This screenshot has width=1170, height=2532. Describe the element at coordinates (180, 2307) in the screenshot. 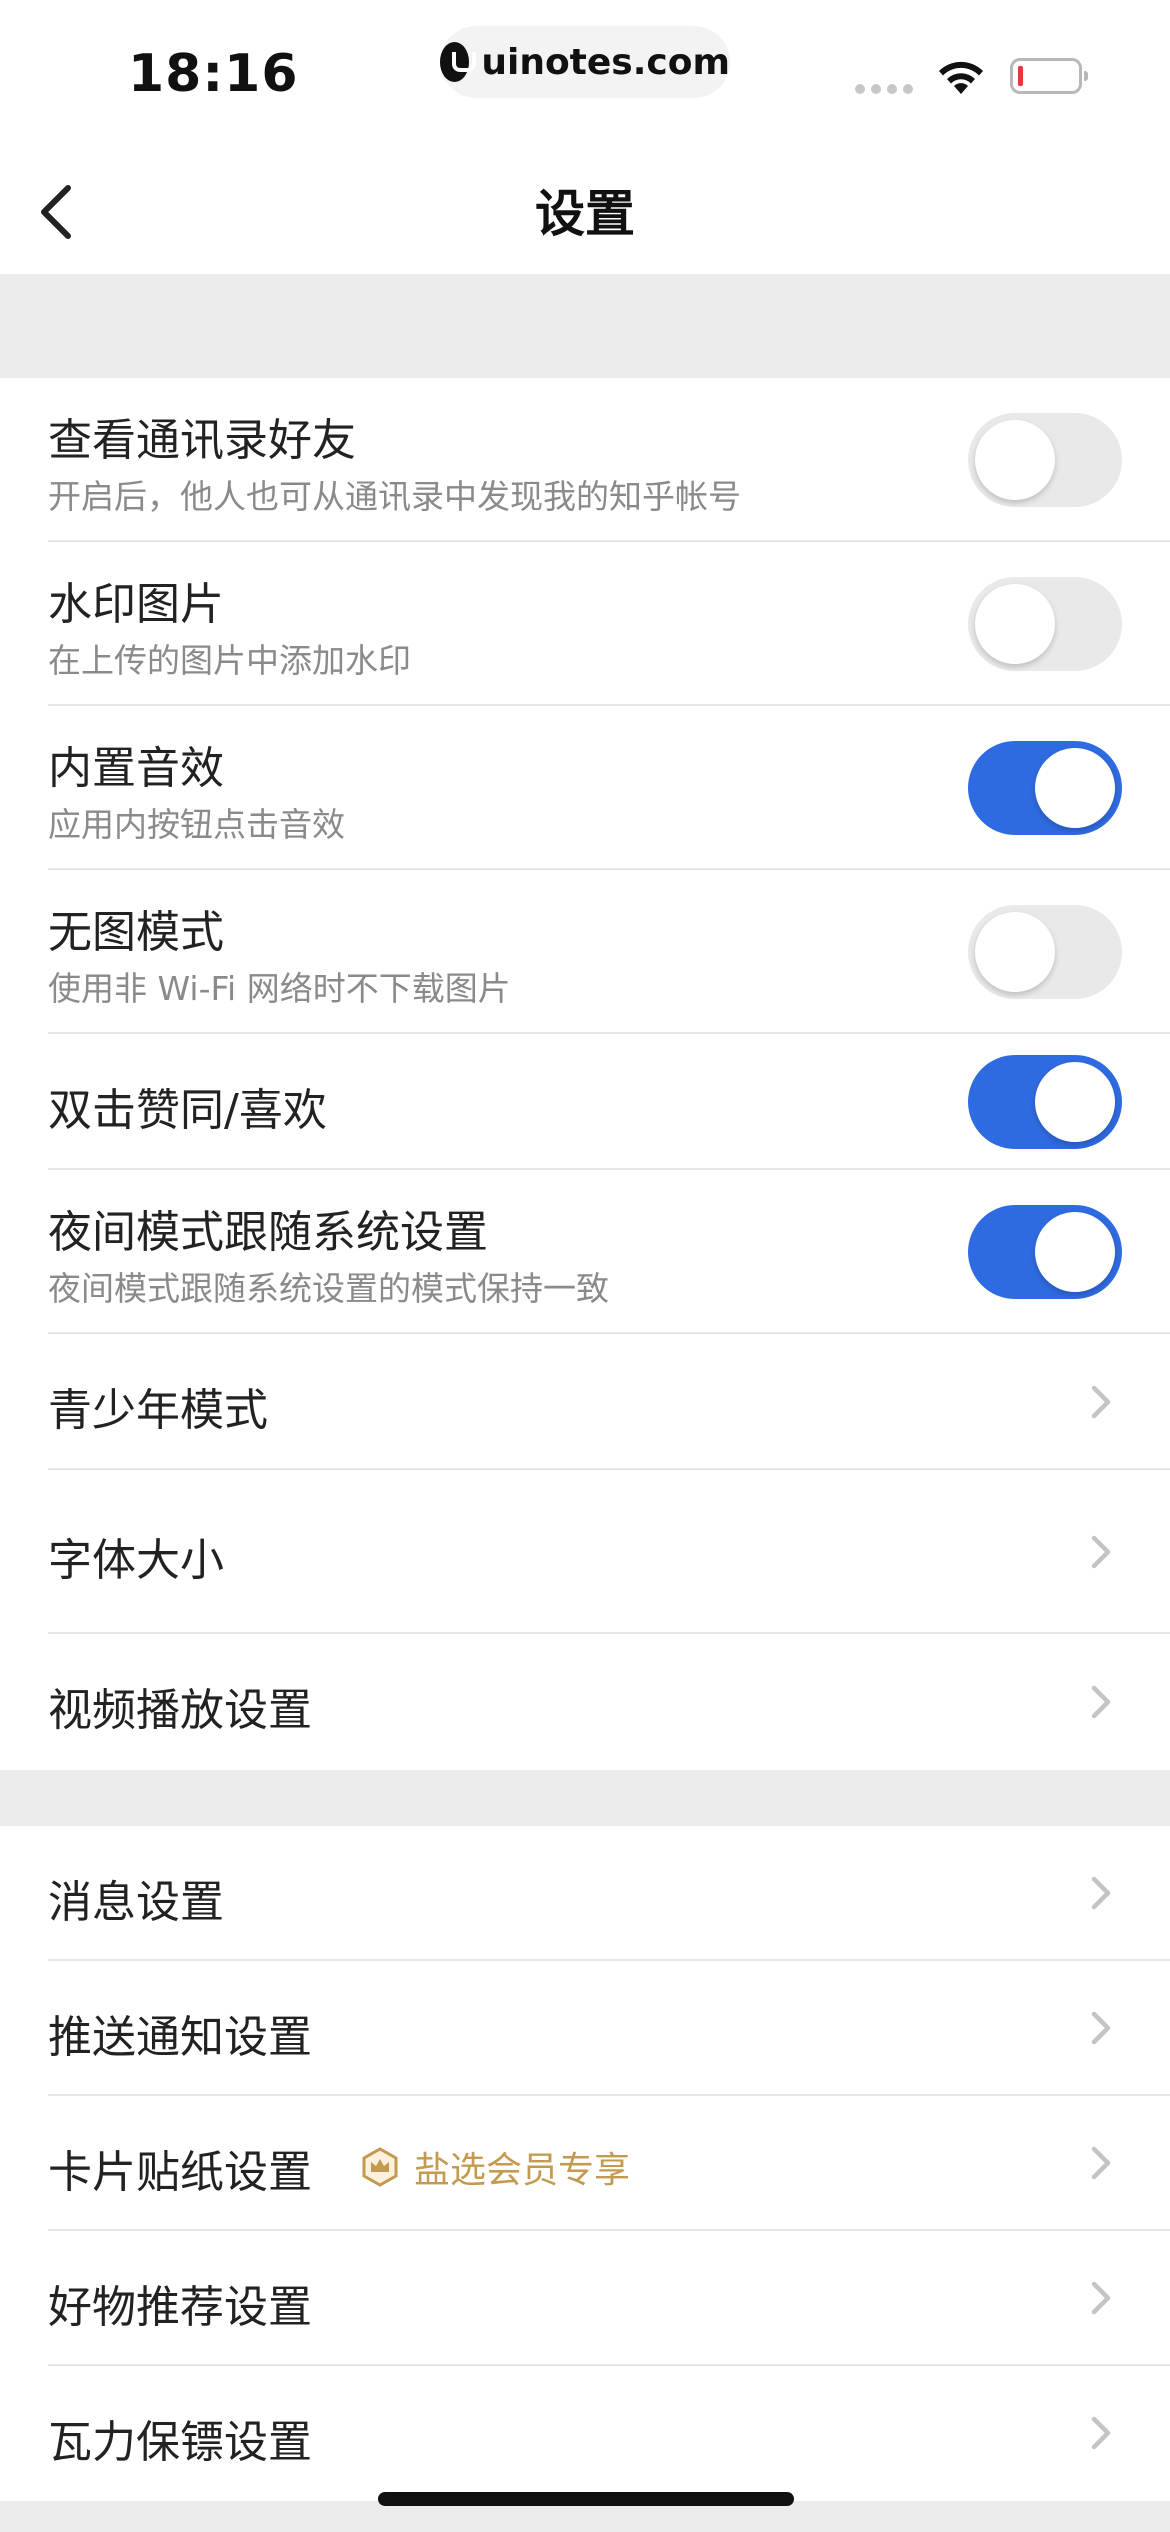

I see `setting-title: 好物推荐设置` at that location.